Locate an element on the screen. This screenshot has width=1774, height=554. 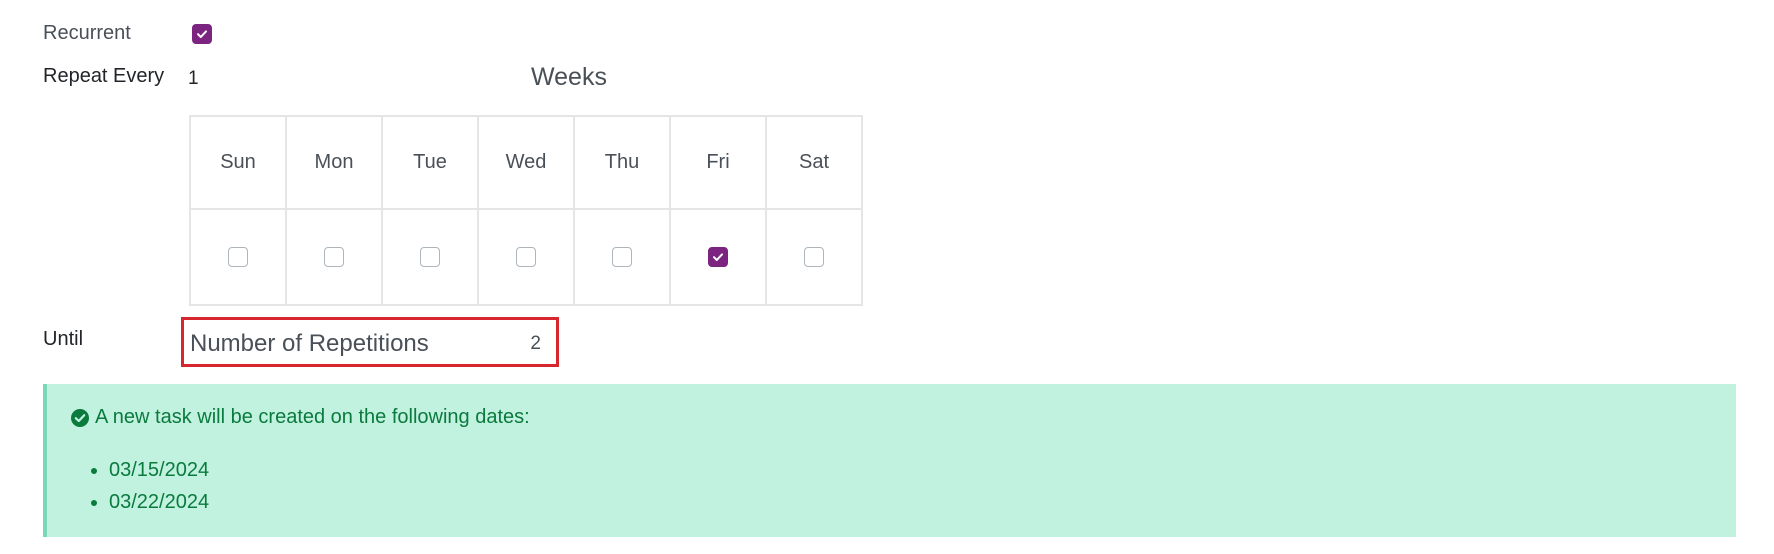
day-header: Sat is located at coordinates (814, 162).